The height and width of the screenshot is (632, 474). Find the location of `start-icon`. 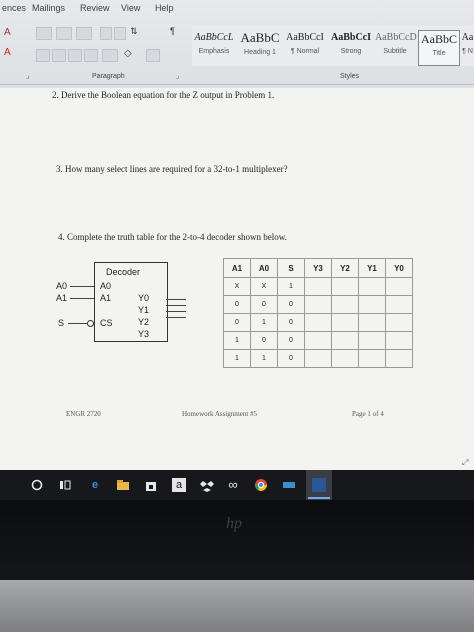

start-icon is located at coordinates (37, 485).